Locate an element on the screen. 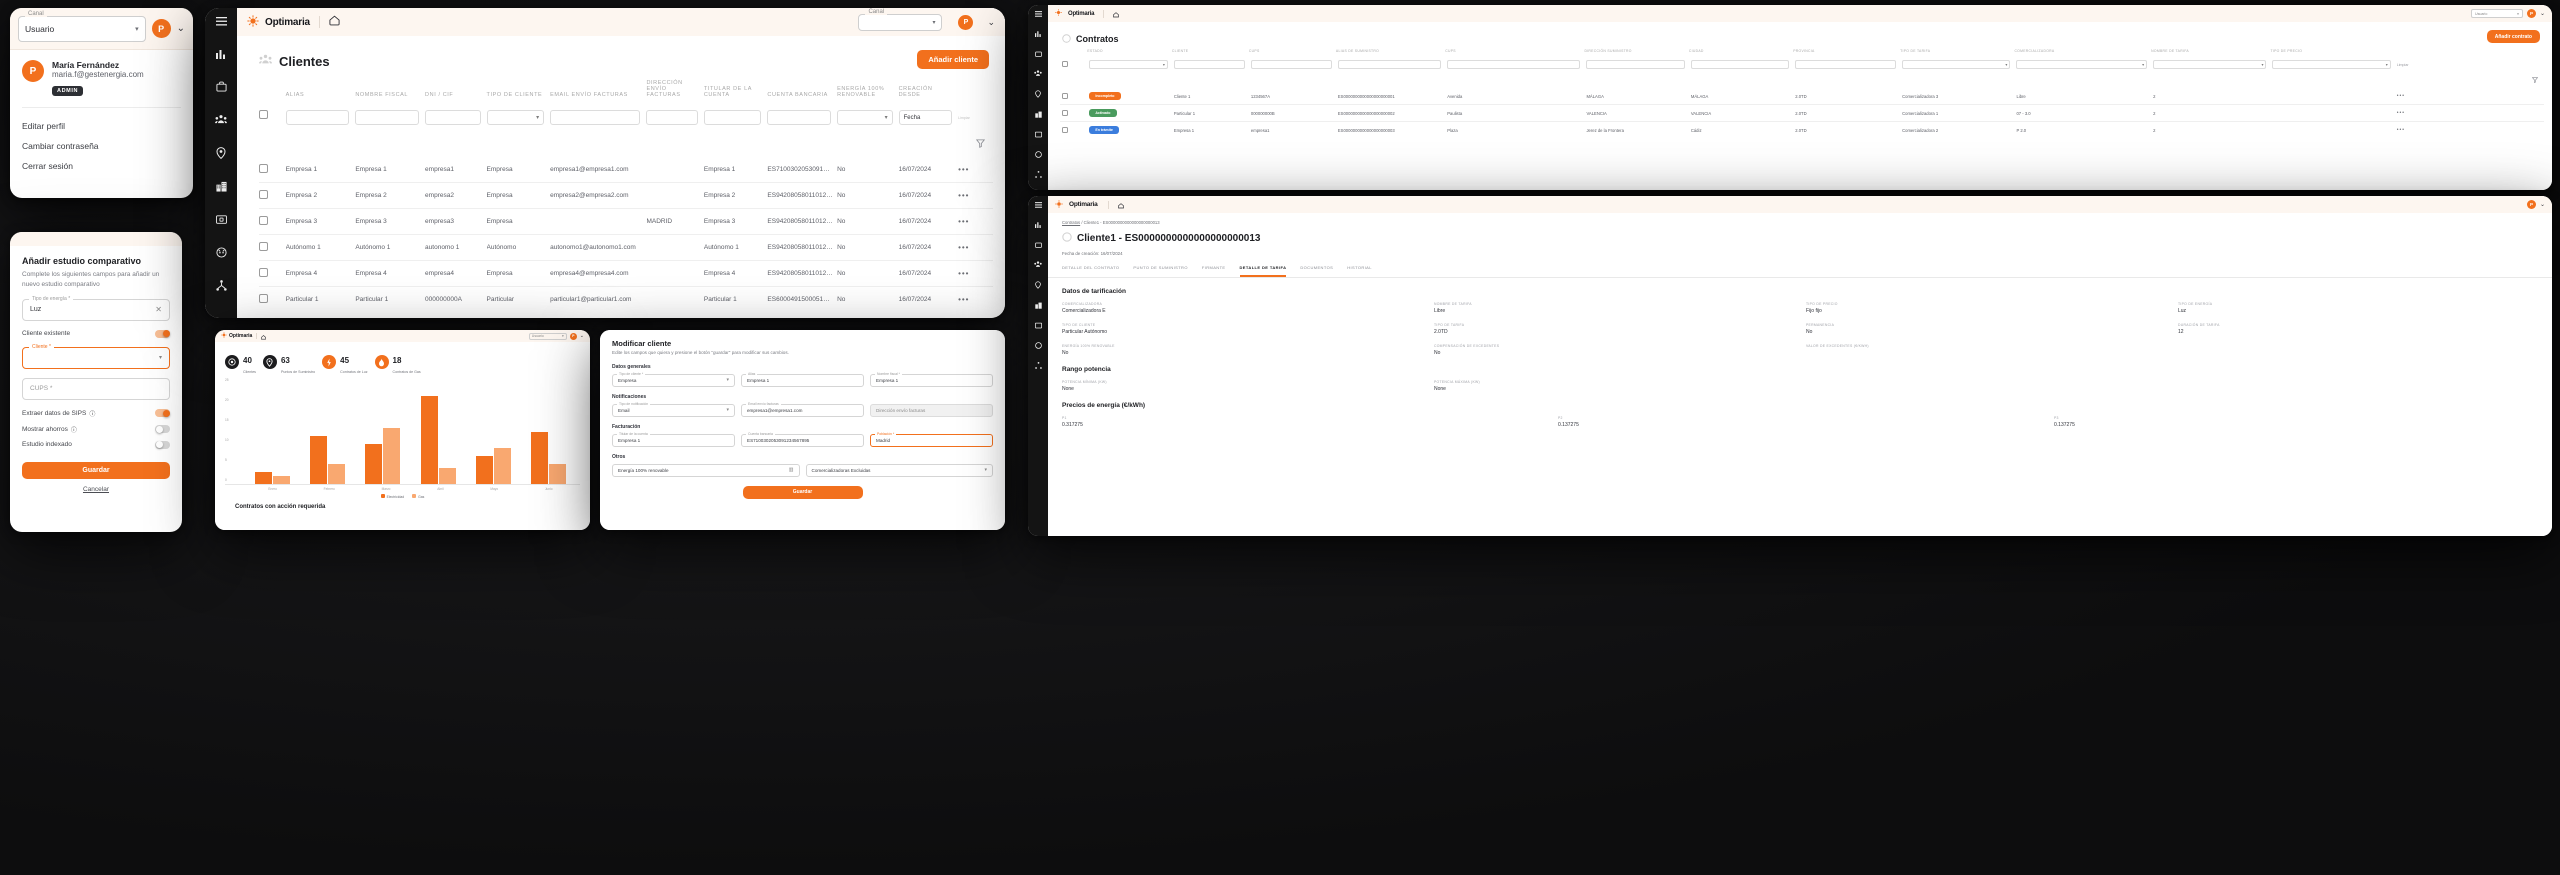  info-icon: ⓘ is located at coordinates (92, 413).